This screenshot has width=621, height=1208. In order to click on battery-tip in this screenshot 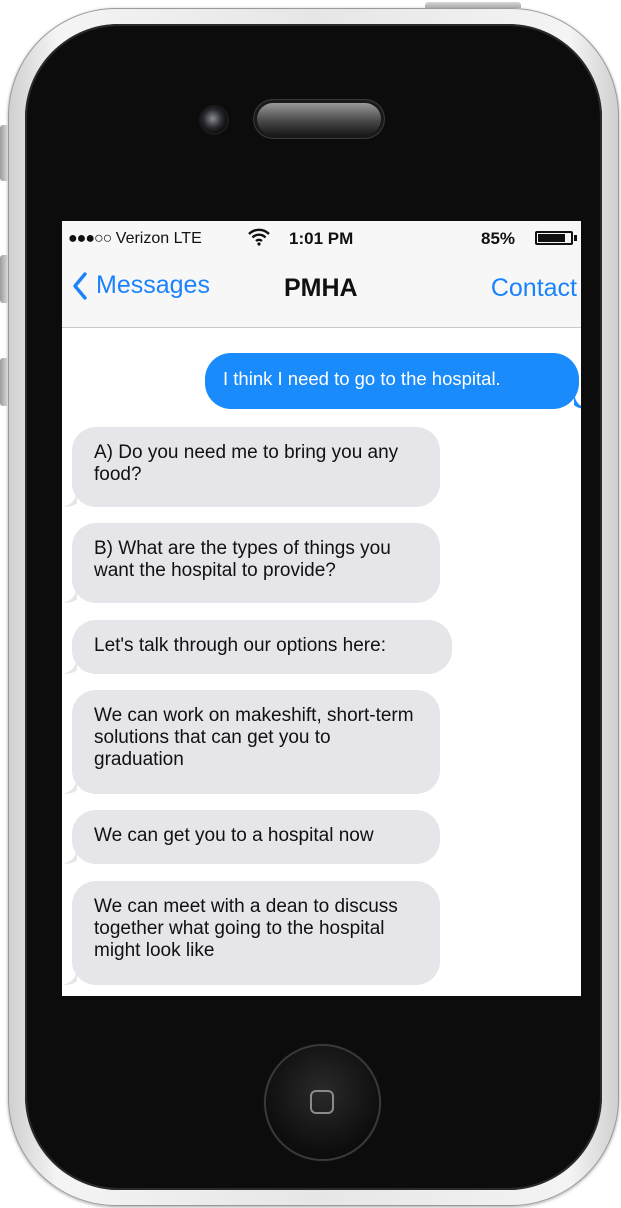, I will do `click(575, 238)`.